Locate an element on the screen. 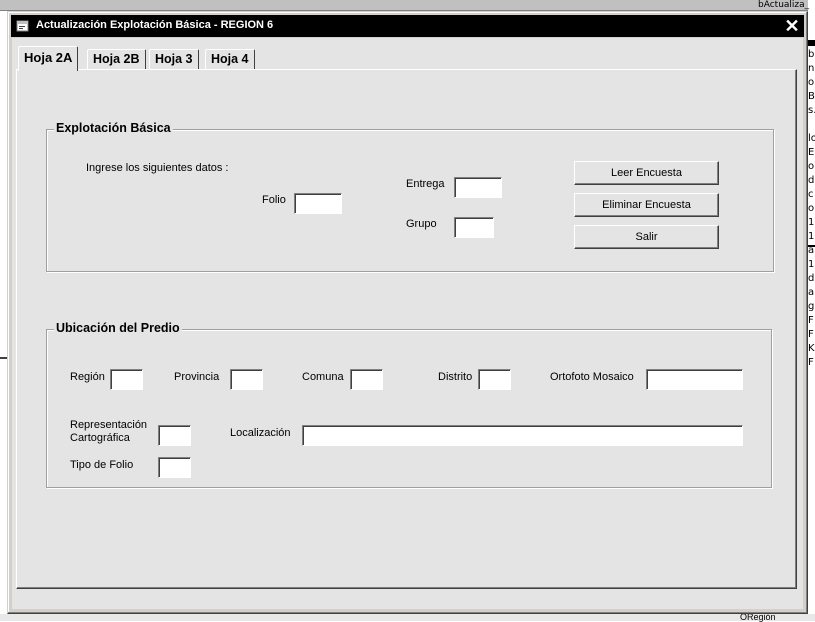  salir-button: Salir is located at coordinates (646, 237).